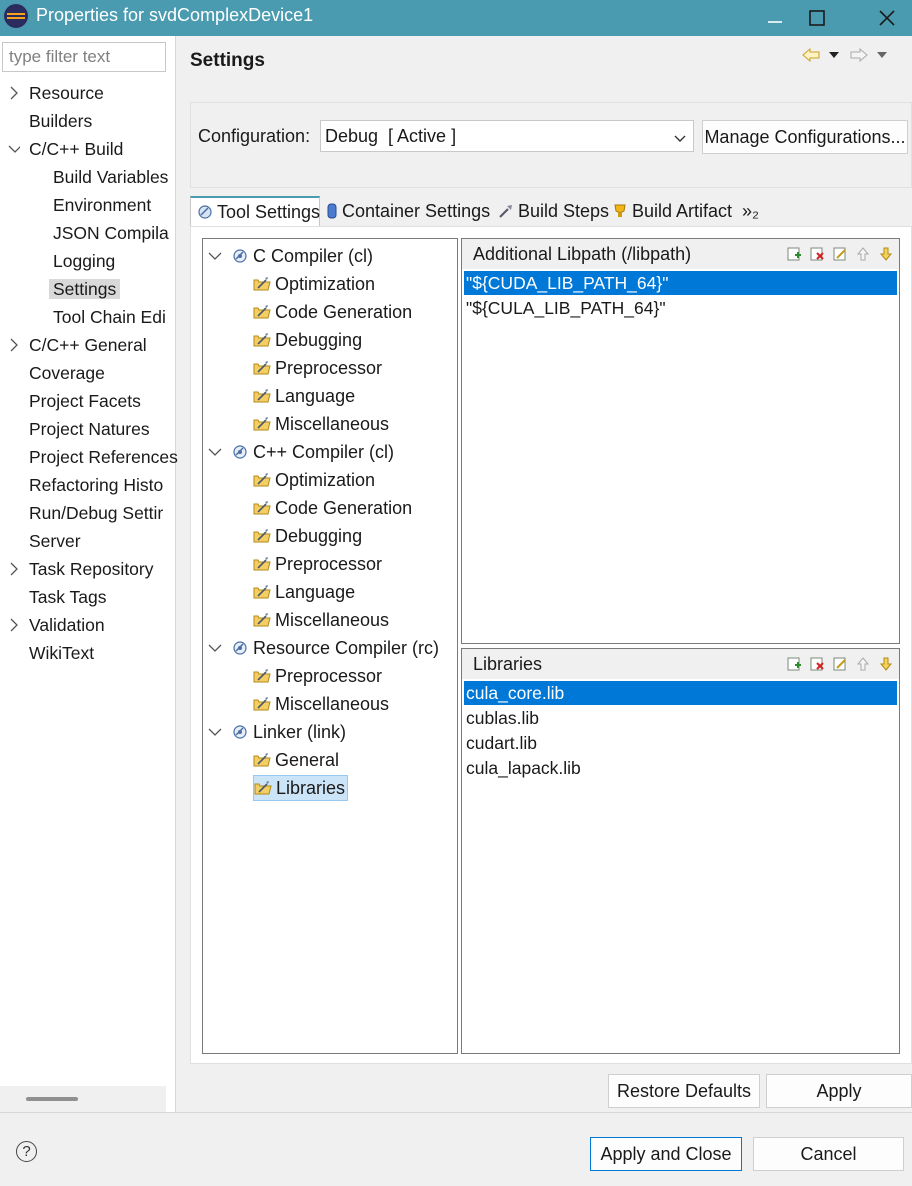 The width and height of the screenshot is (912, 1186). I want to click on nav-item-project-facets: Project Facets, so click(85, 401).